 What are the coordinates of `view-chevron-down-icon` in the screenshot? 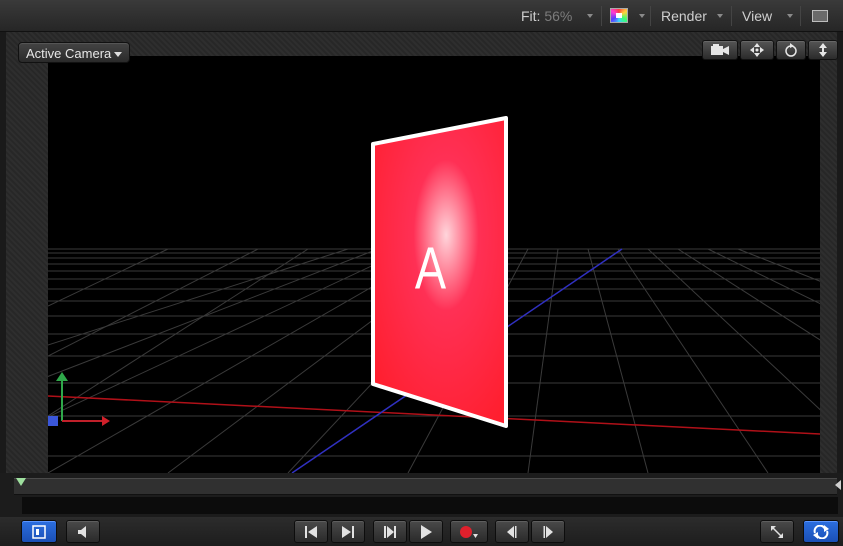 It's located at (790, 16).